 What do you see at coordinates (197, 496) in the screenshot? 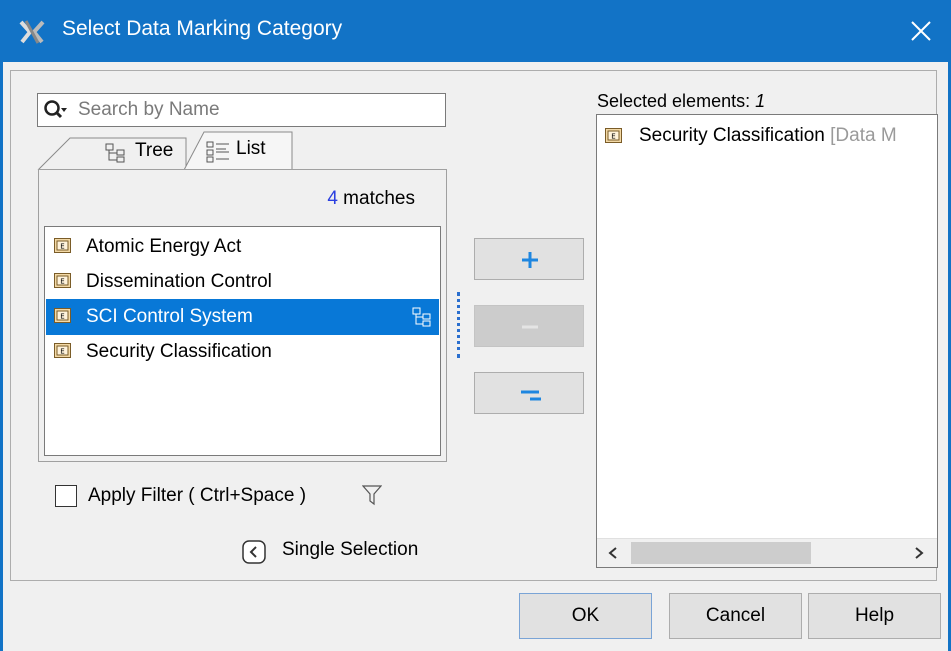
I see `apply-filter-label: Apply Filter ( Ctrl+Space )` at bounding box center [197, 496].